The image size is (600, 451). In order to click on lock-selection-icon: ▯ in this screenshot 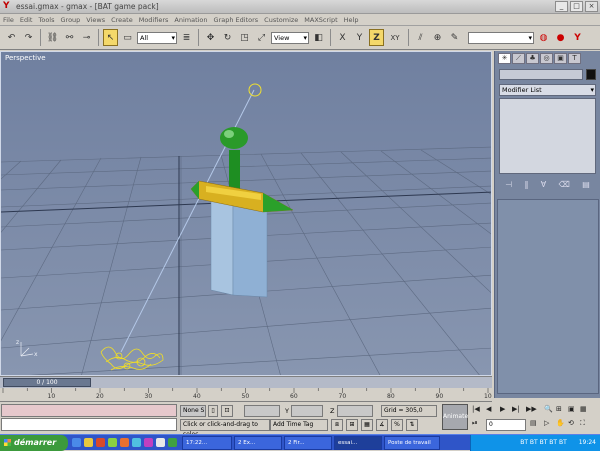, I will do `click(213, 411)`.